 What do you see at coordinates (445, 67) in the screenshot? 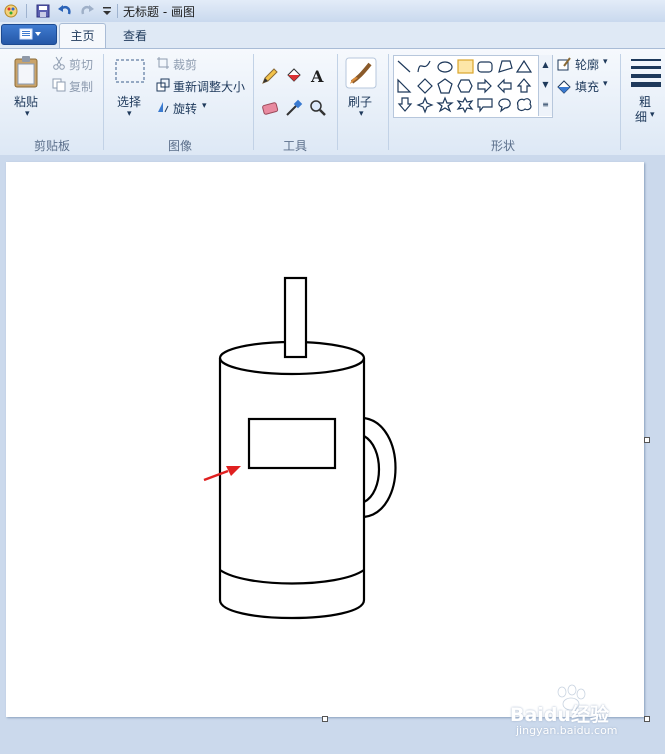
I see `oval-shape-icon` at bounding box center [445, 67].